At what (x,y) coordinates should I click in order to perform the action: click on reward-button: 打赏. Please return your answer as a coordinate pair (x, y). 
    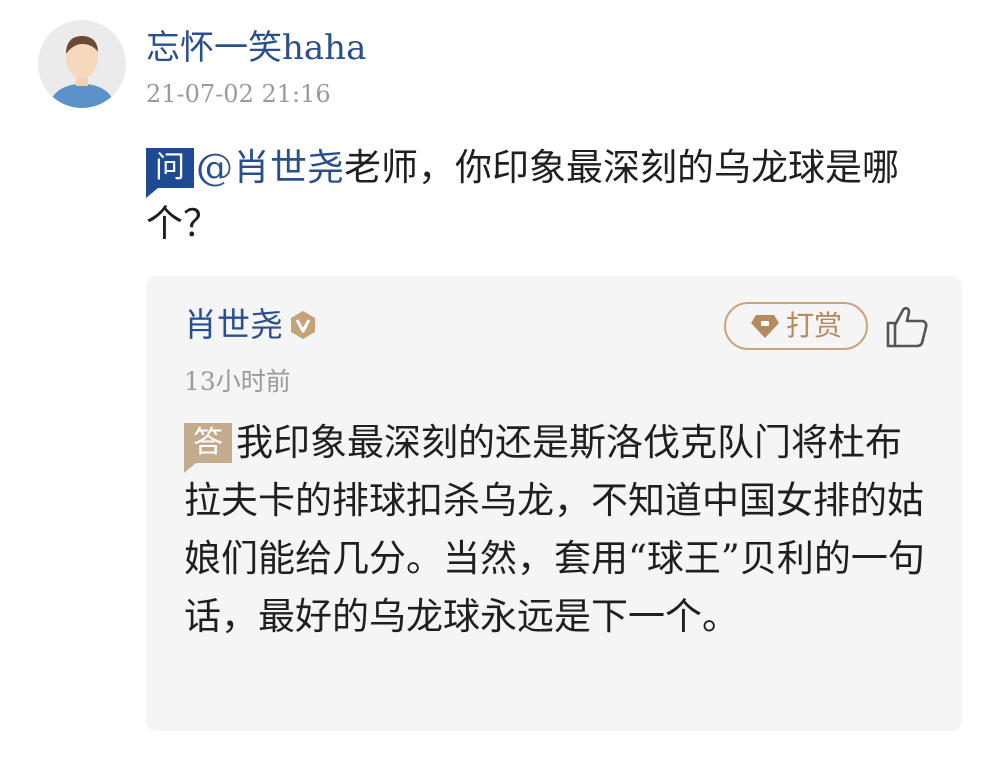
    Looking at the image, I should click on (796, 326).